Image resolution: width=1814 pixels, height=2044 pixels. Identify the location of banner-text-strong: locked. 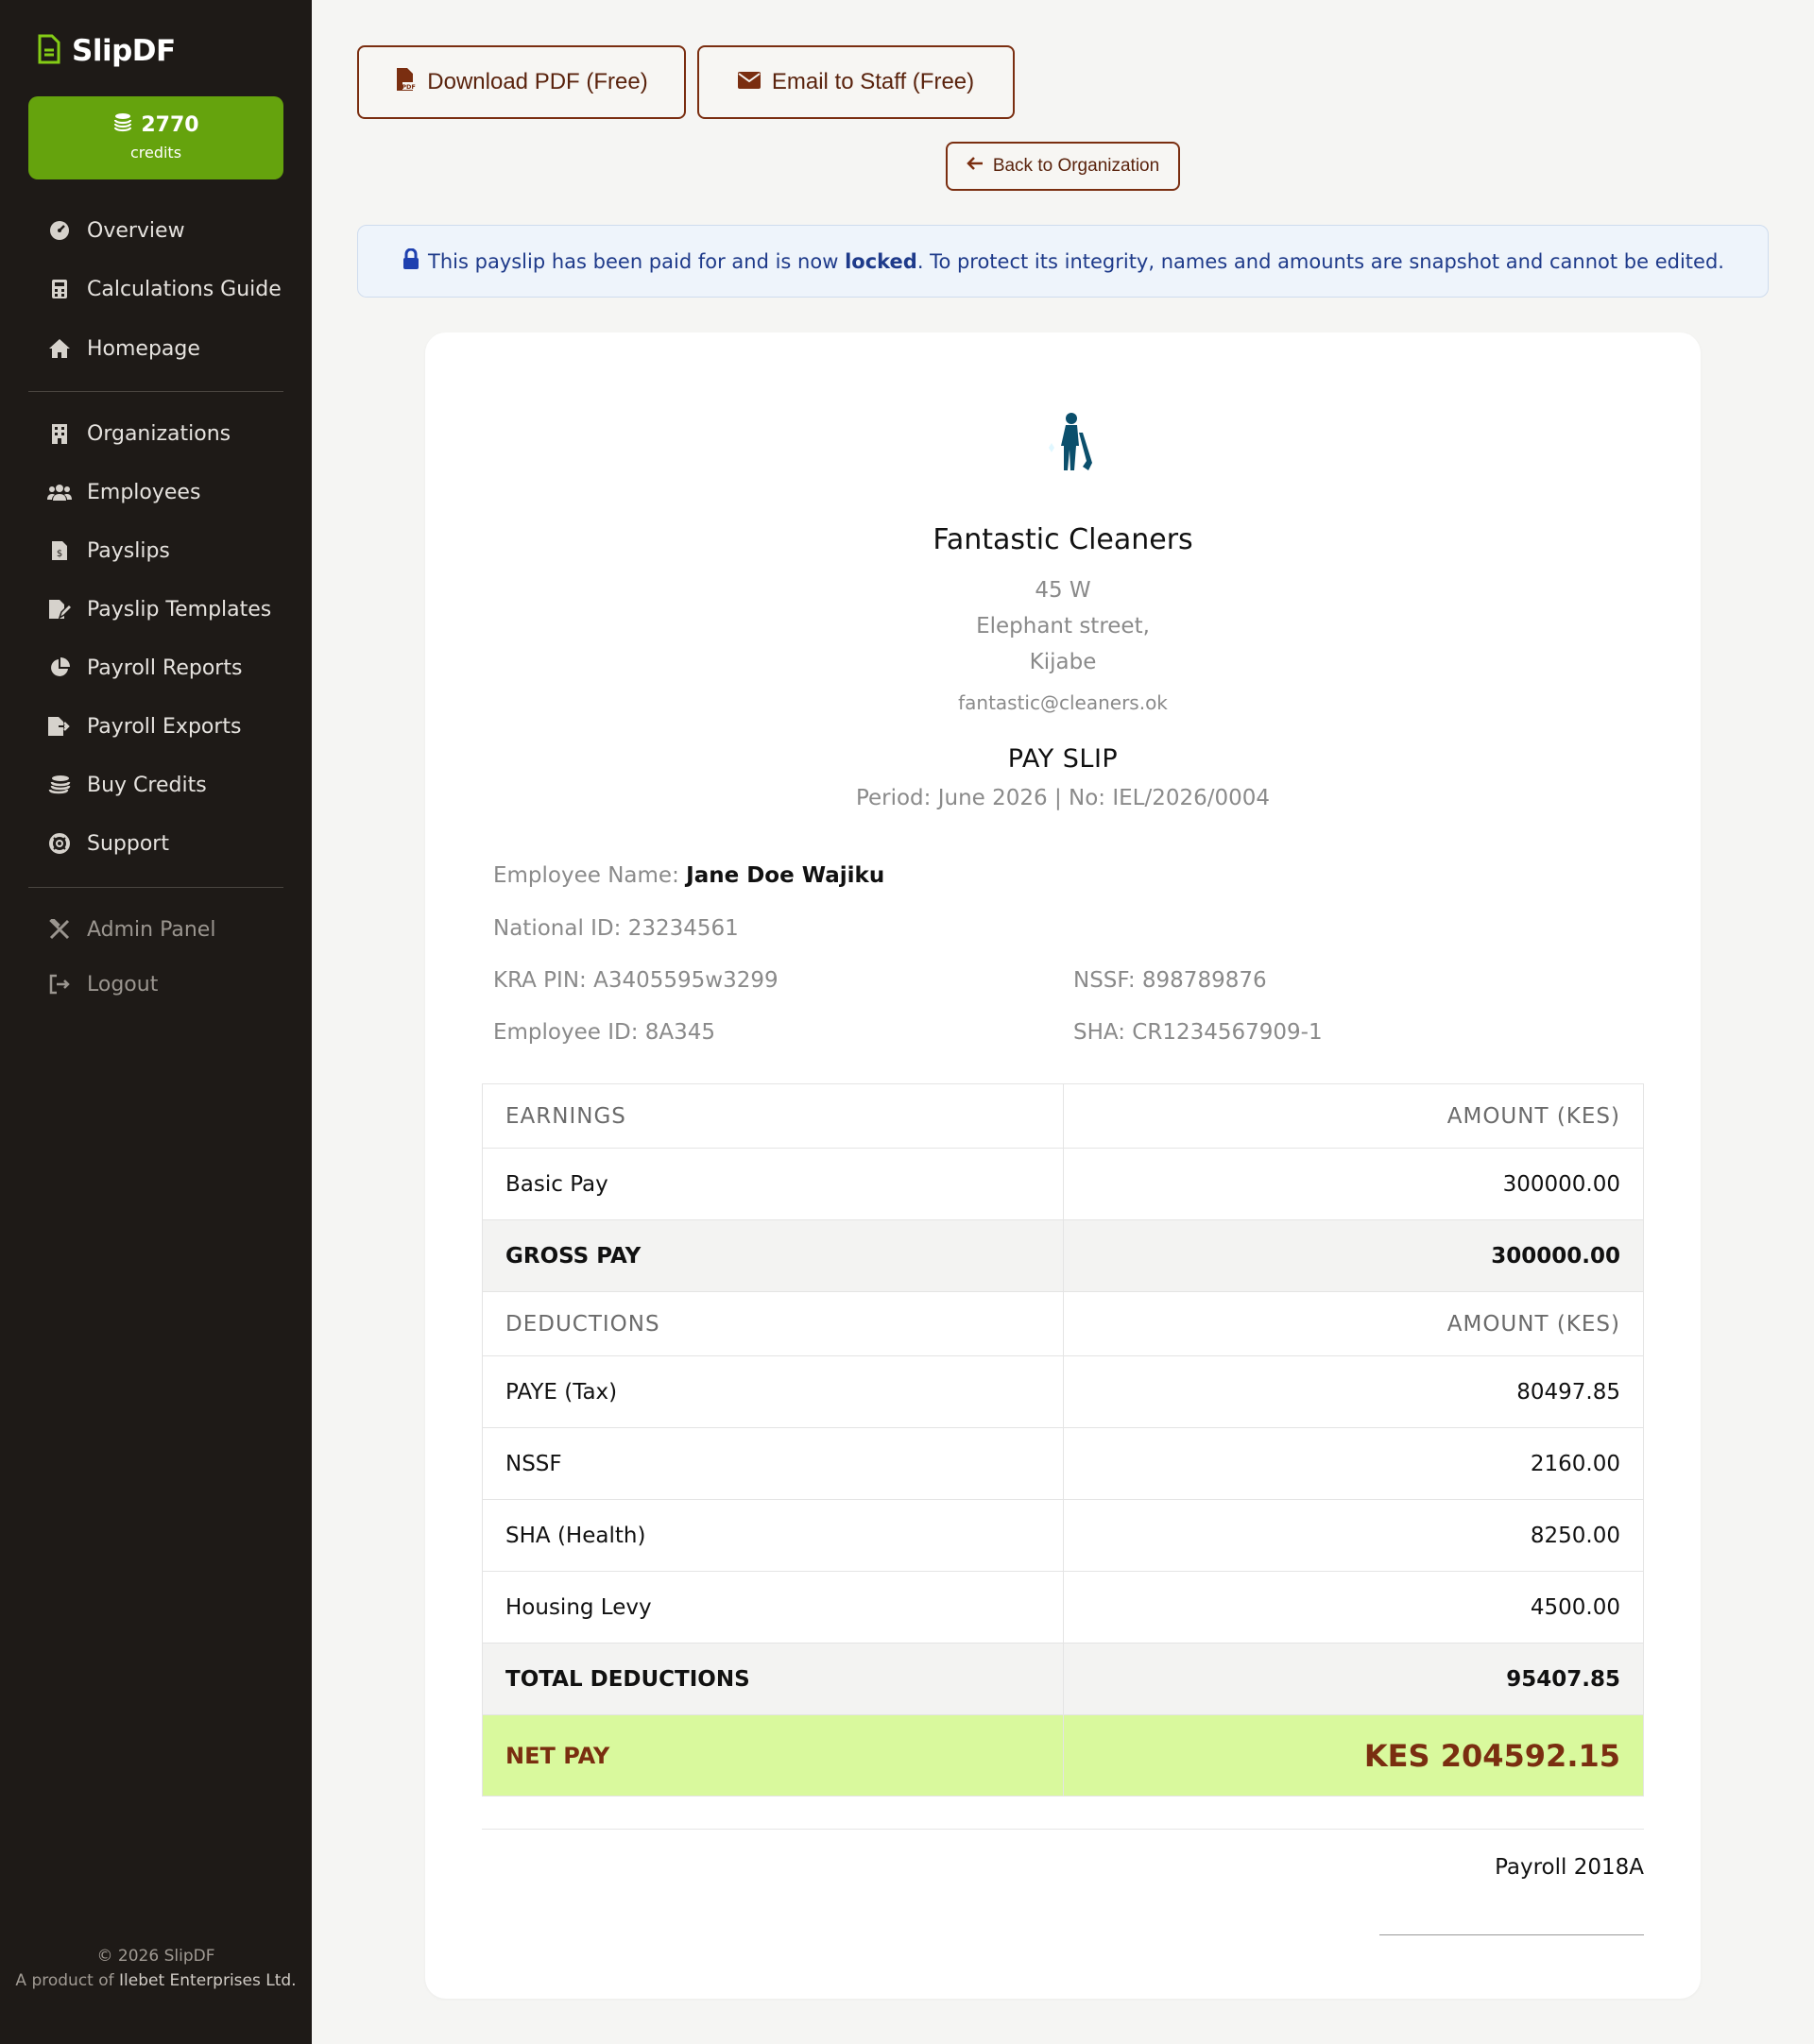
(881, 261).